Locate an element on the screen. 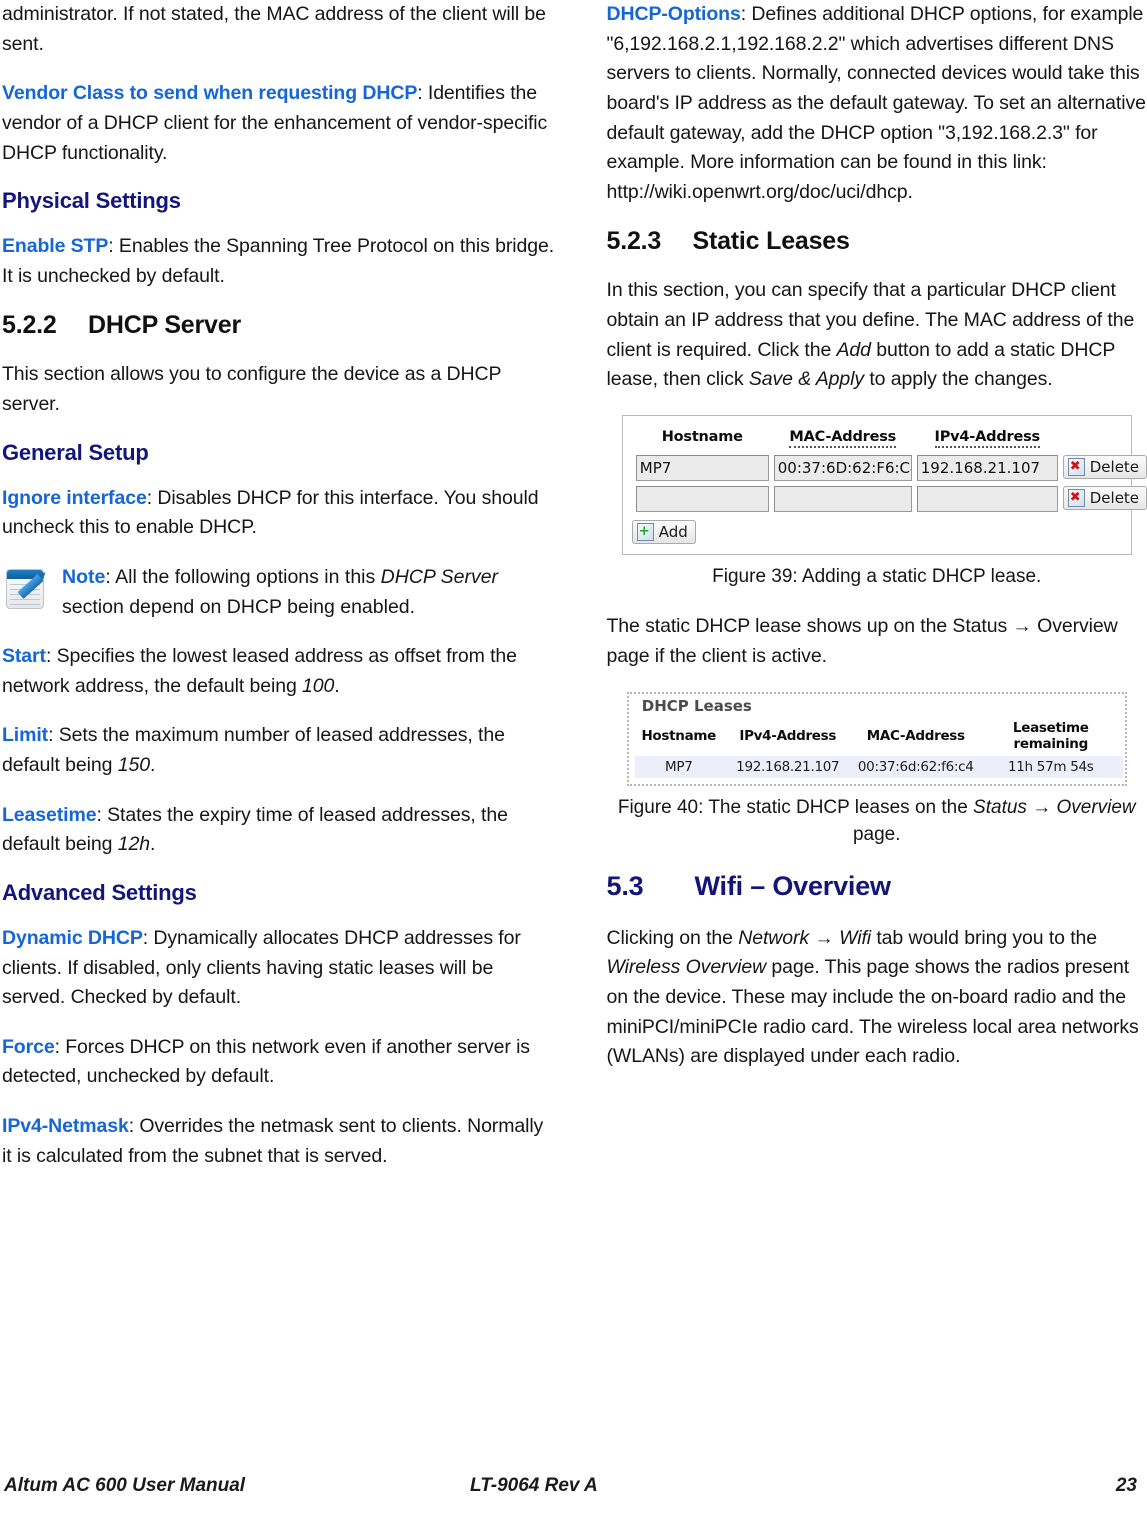 This screenshot has width=1147, height=1519. heading-wifi-overview-number: 5.3 is located at coordinates (625, 885).